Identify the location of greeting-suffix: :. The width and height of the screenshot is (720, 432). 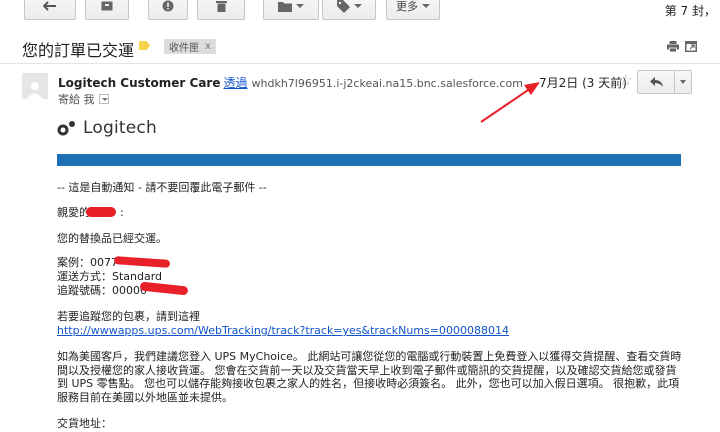
(122, 212).